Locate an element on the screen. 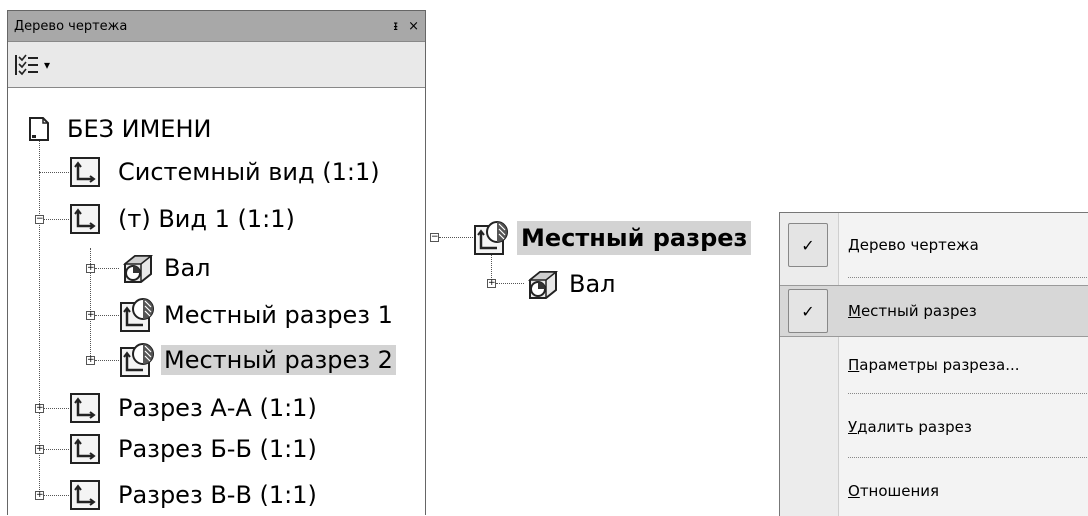  tree-node-local-cut-2: Местный разрез 2 is located at coordinates (257, 360).